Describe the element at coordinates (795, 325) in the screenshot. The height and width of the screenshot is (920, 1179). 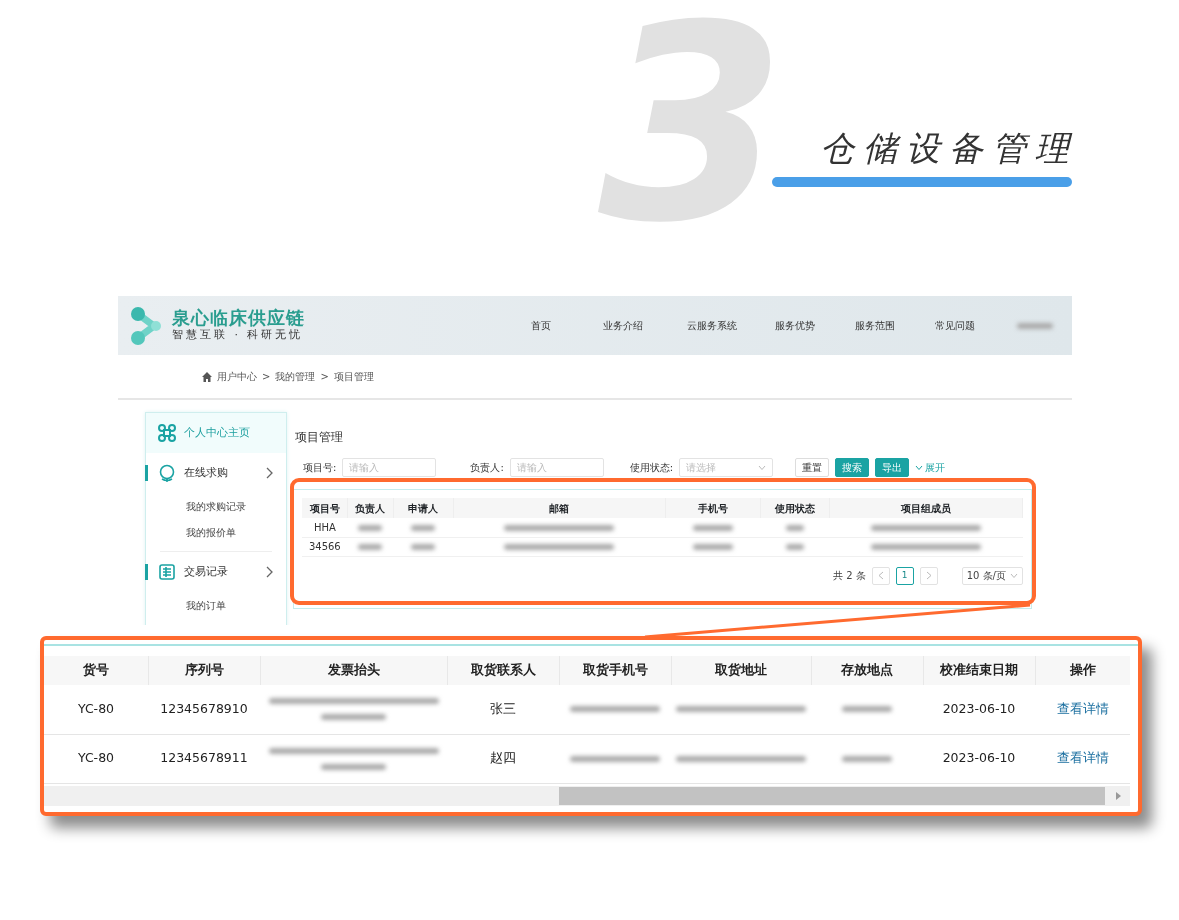
I see `nav-link: 服务优势` at that location.